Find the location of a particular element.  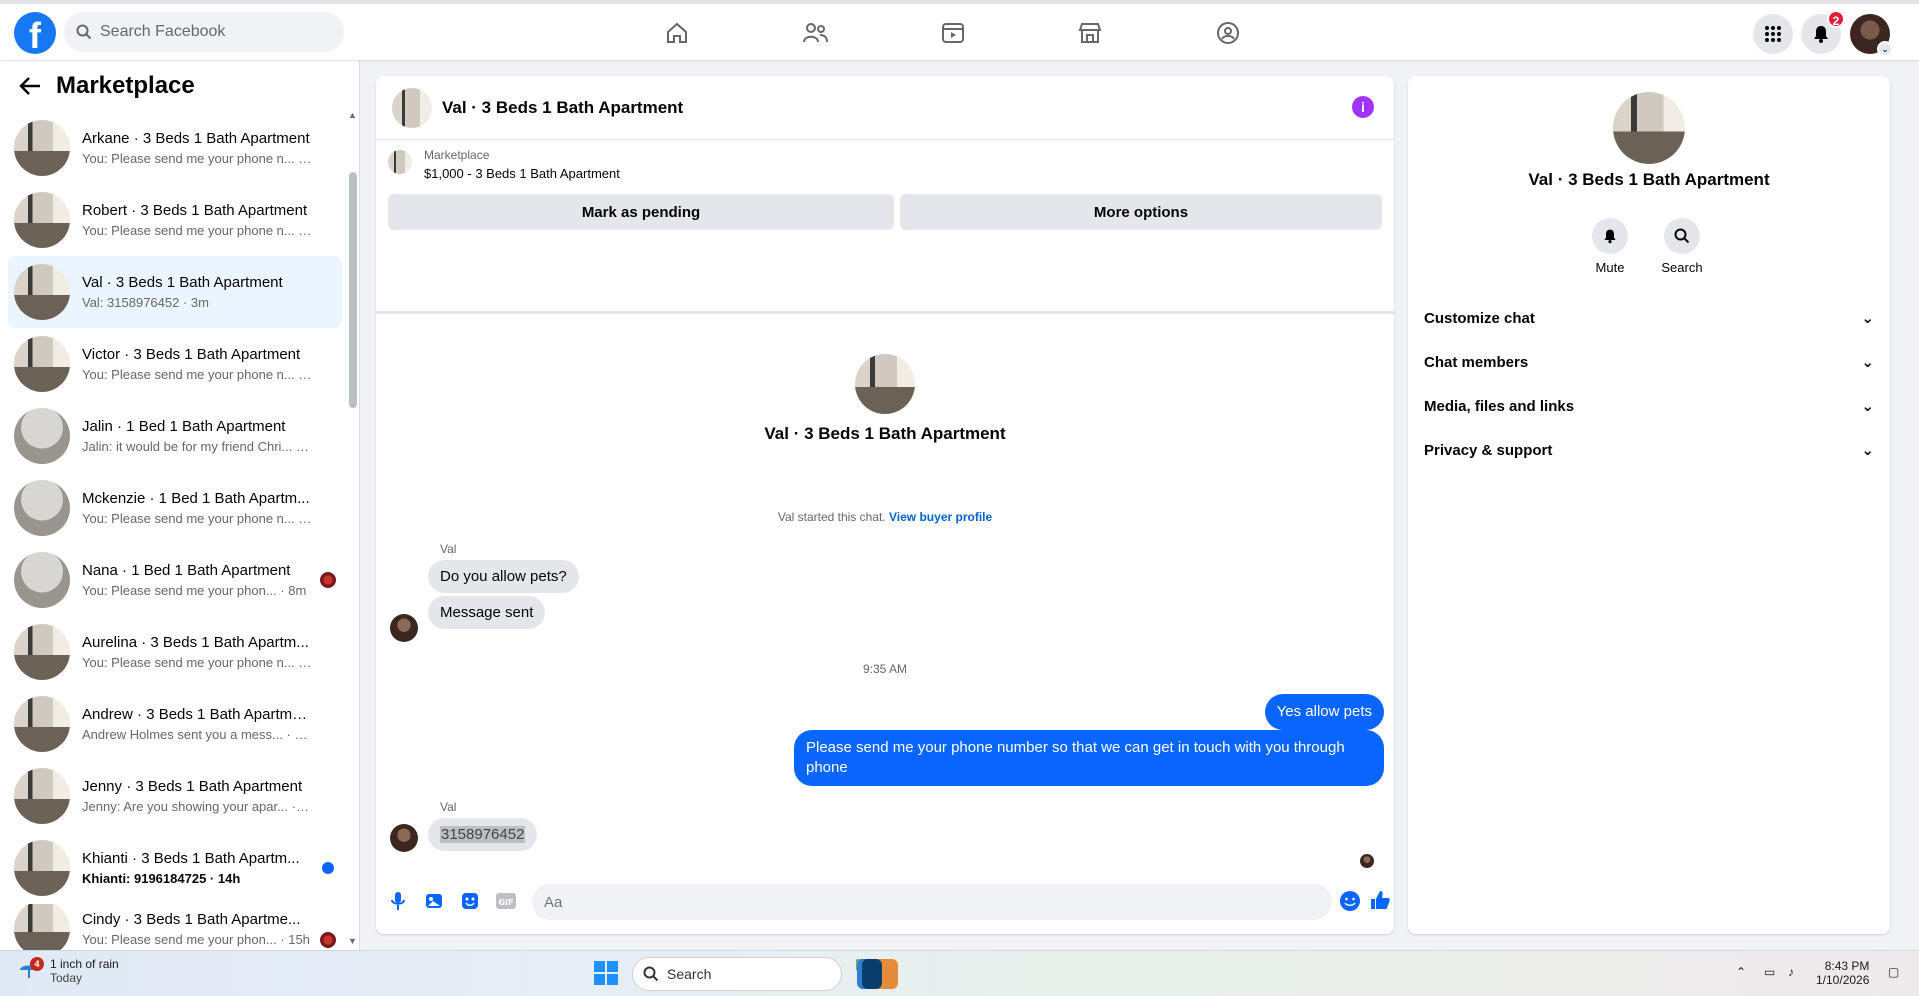

chat-avatar is located at coordinates (412, 107).